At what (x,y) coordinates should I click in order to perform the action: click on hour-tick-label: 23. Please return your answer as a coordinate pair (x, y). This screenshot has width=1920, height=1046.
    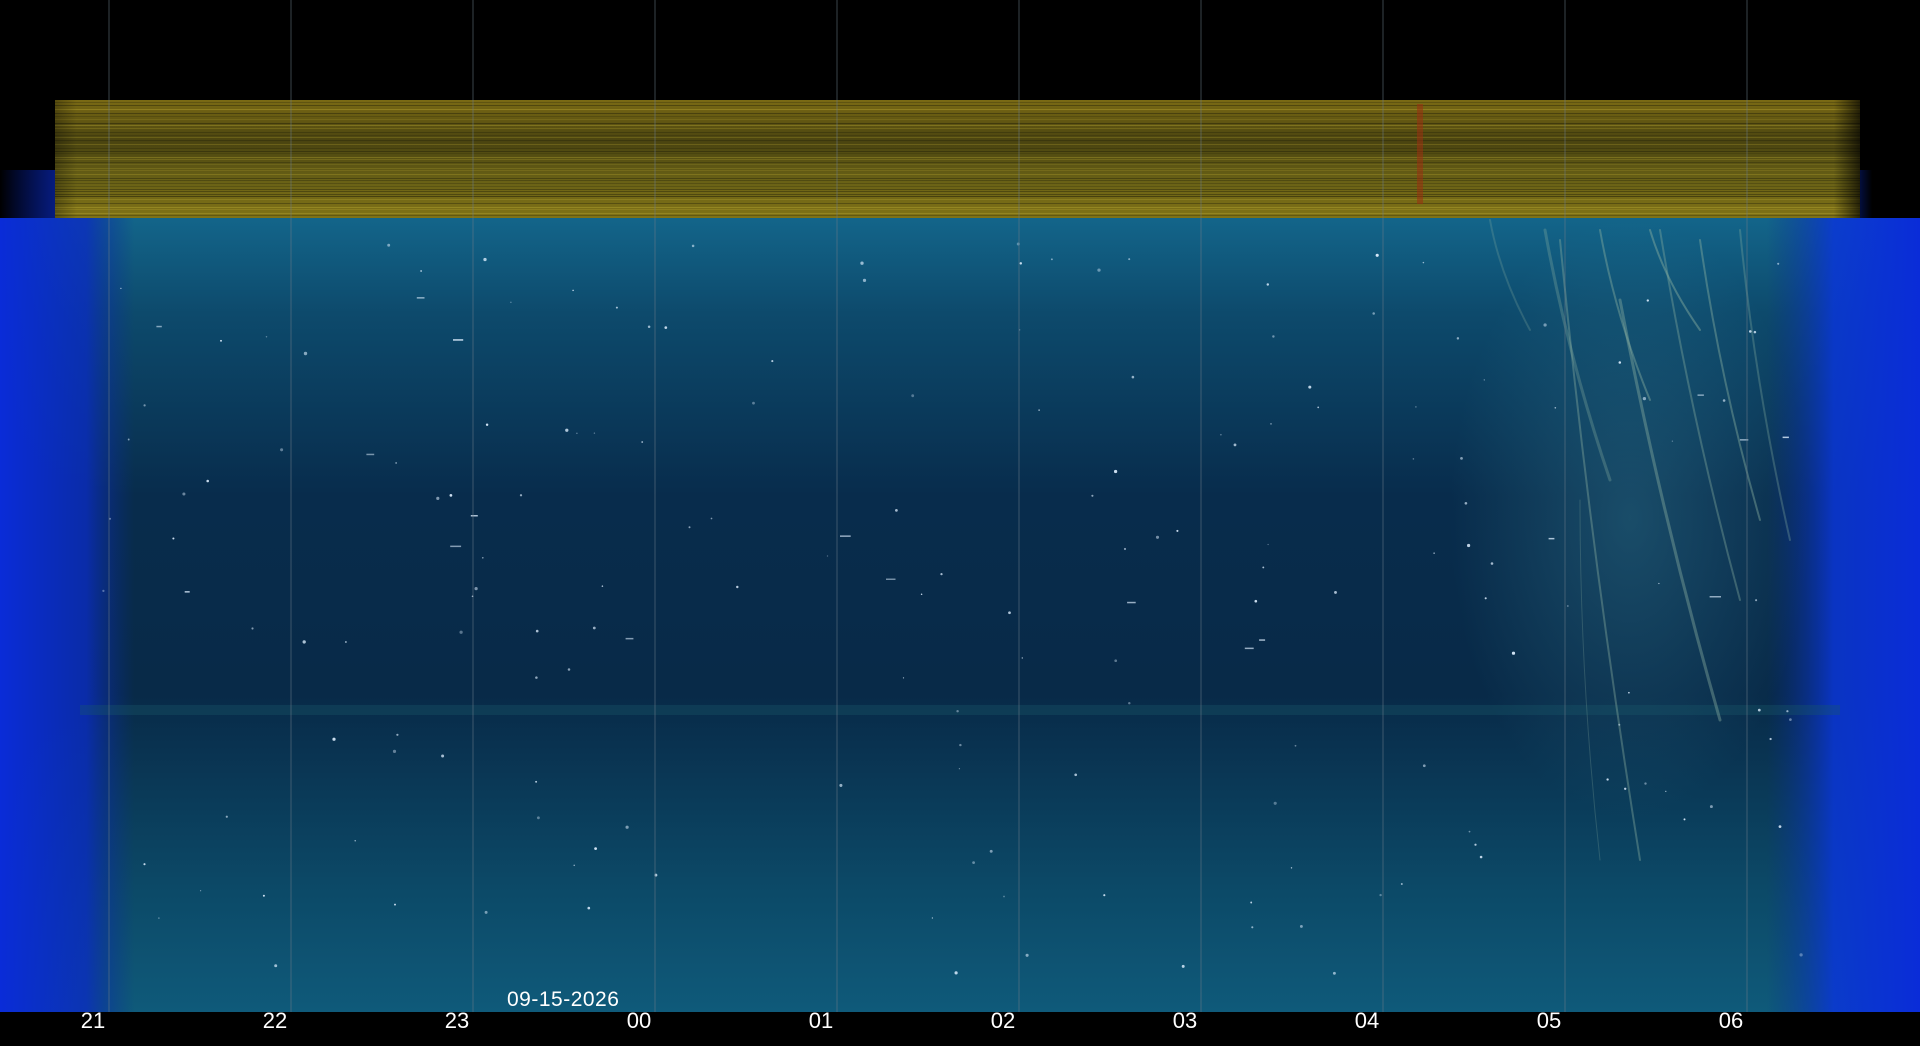
    Looking at the image, I should click on (457, 1020).